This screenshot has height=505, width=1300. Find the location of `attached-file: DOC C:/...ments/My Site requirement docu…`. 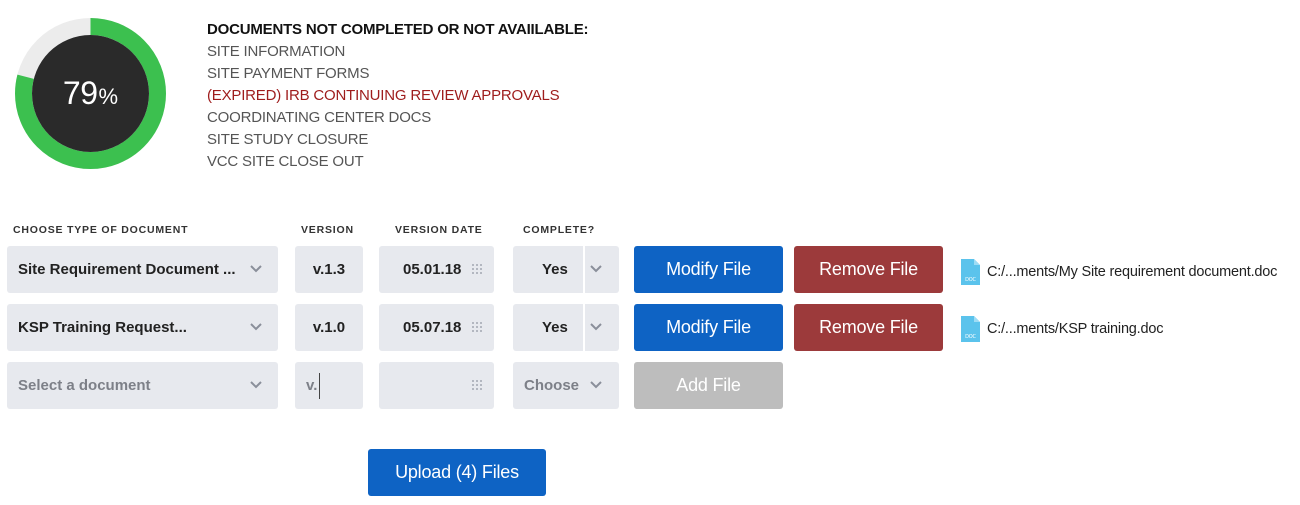

attached-file: DOC C:/...ments/My Site requirement docu… is located at coordinates (1118, 272).